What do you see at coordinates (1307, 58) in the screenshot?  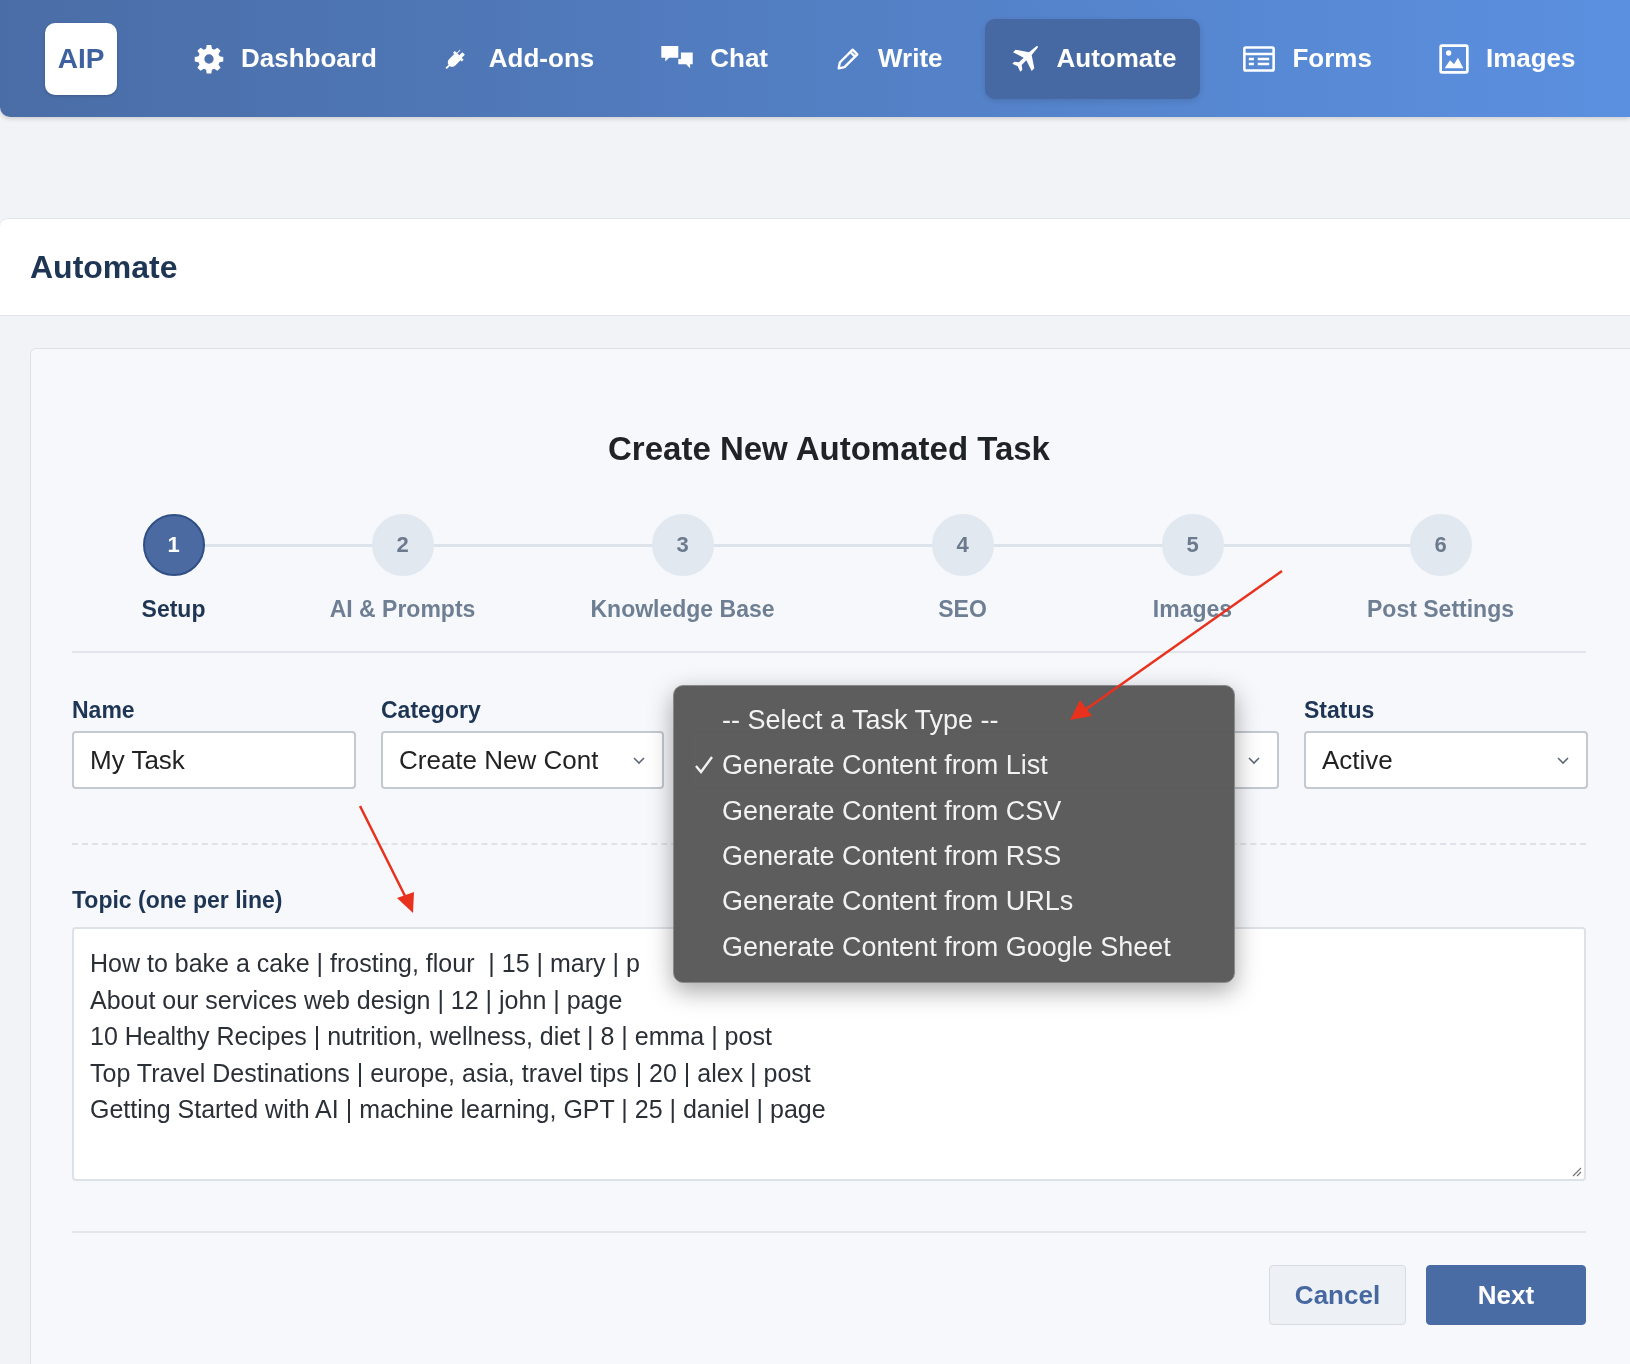 I see `nav-tab: Forms` at bounding box center [1307, 58].